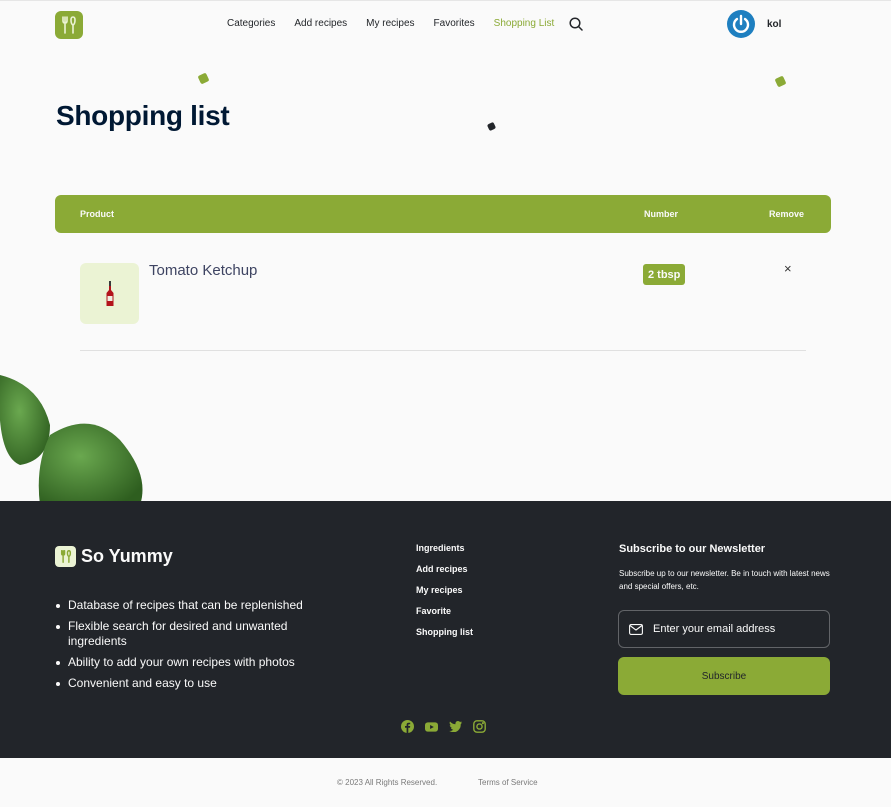  Describe the element at coordinates (714, 629) in the screenshot. I see `email-placeholder: Enter your email address` at that location.